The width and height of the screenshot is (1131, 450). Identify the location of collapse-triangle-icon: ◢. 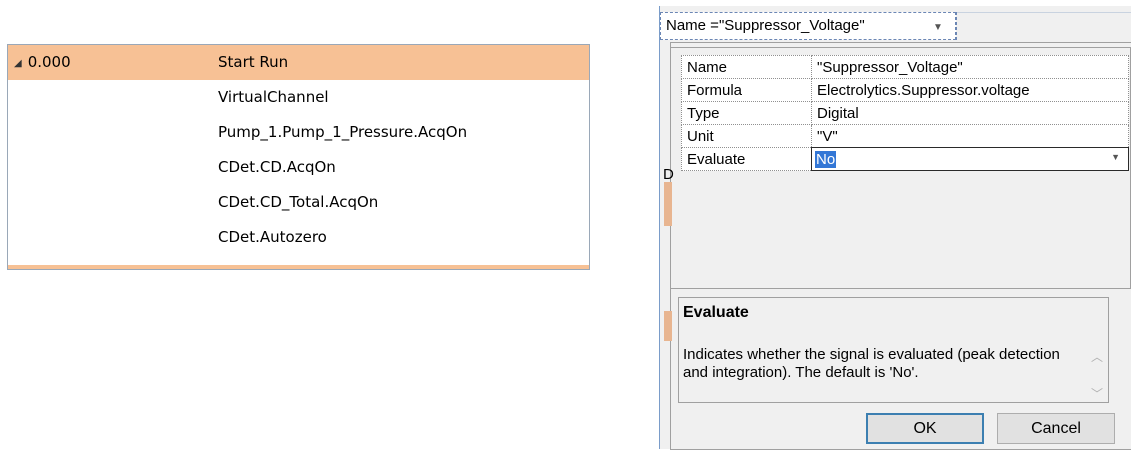
(18, 63).